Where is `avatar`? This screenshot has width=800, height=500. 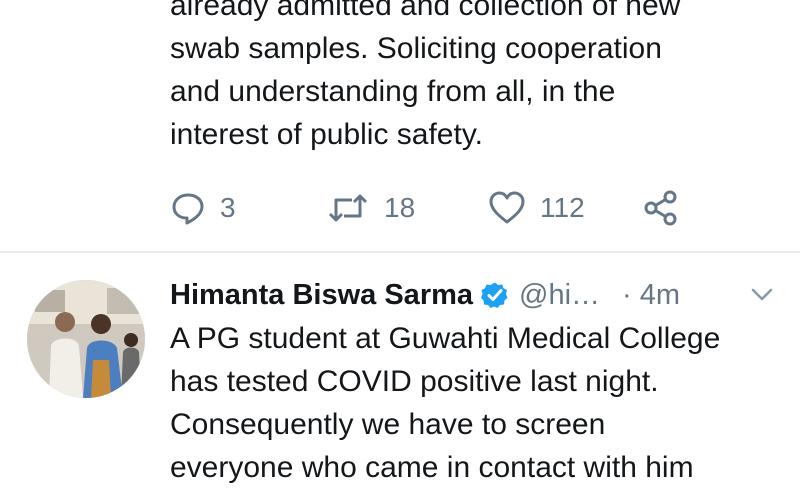 avatar is located at coordinates (86, 339).